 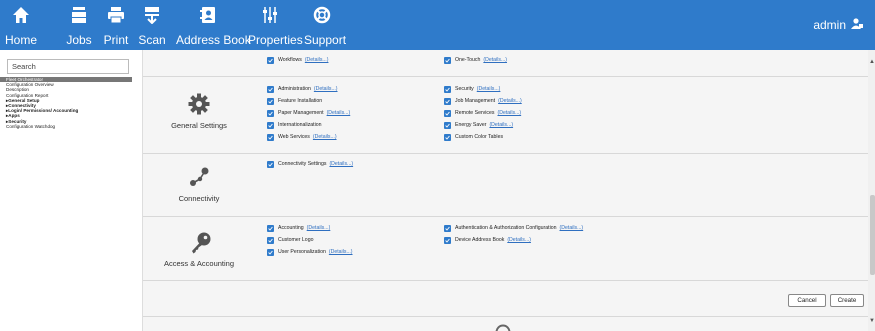 I want to click on option-label: Accounting, so click(x=291, y=228).